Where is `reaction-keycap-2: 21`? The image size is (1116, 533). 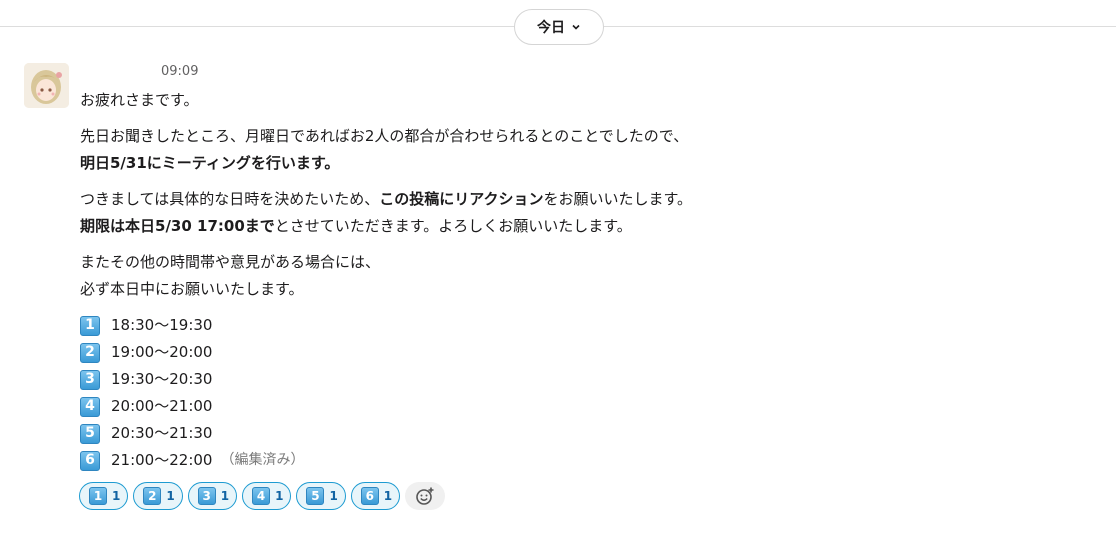 reaction-keycap-2: 21 is located at coordinates (158, 496).